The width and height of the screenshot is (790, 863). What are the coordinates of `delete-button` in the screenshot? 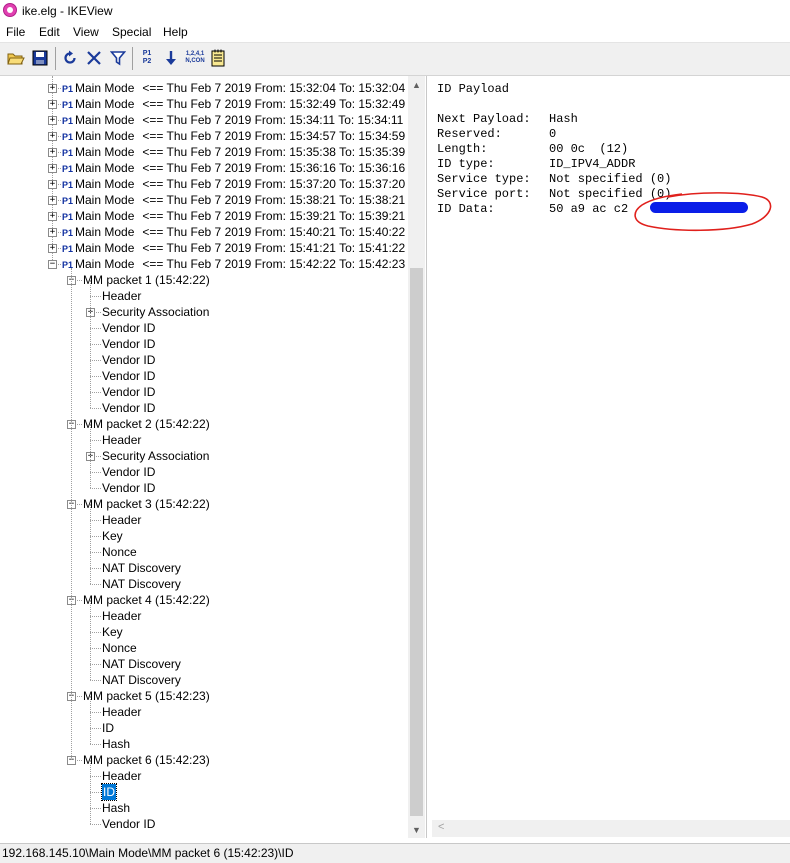 It's located at (94, 58).